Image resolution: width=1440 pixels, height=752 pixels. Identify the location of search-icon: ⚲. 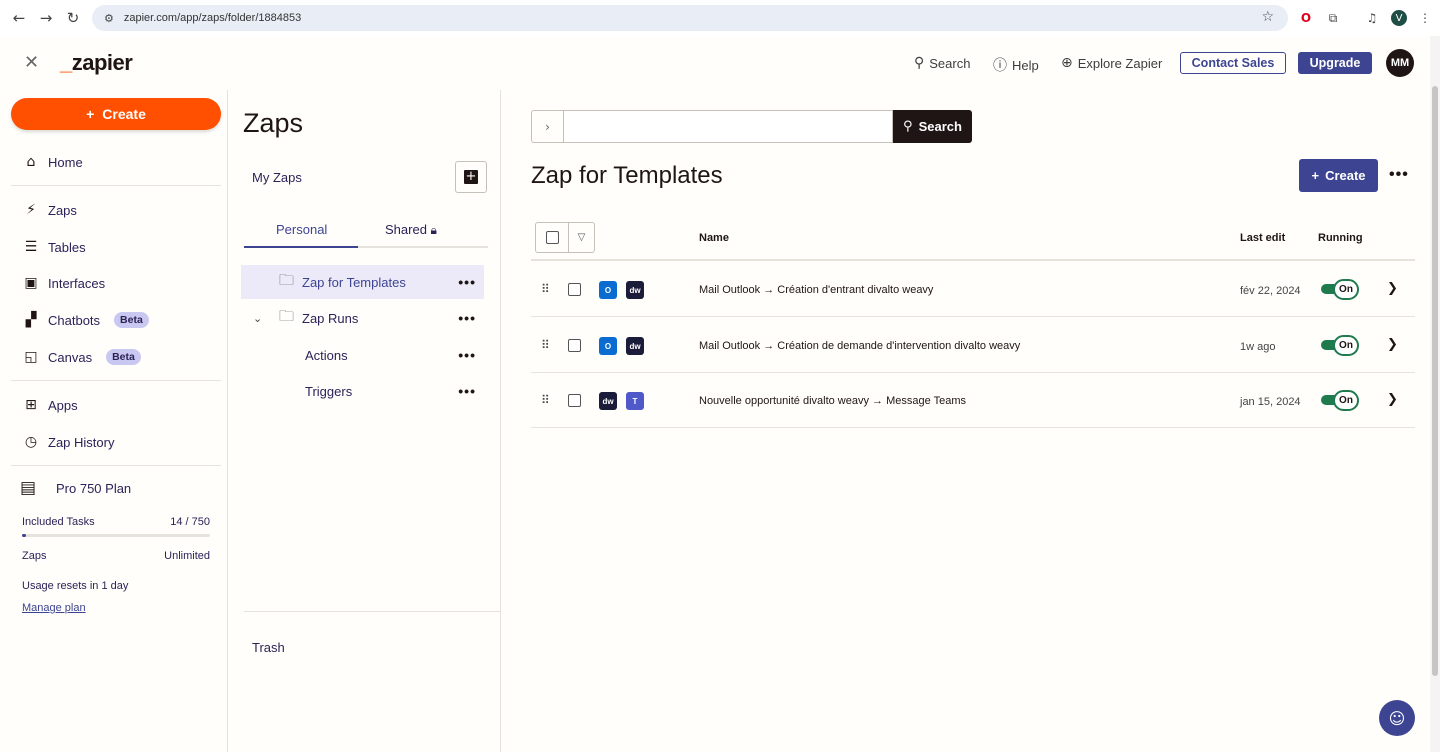
(908, 126).